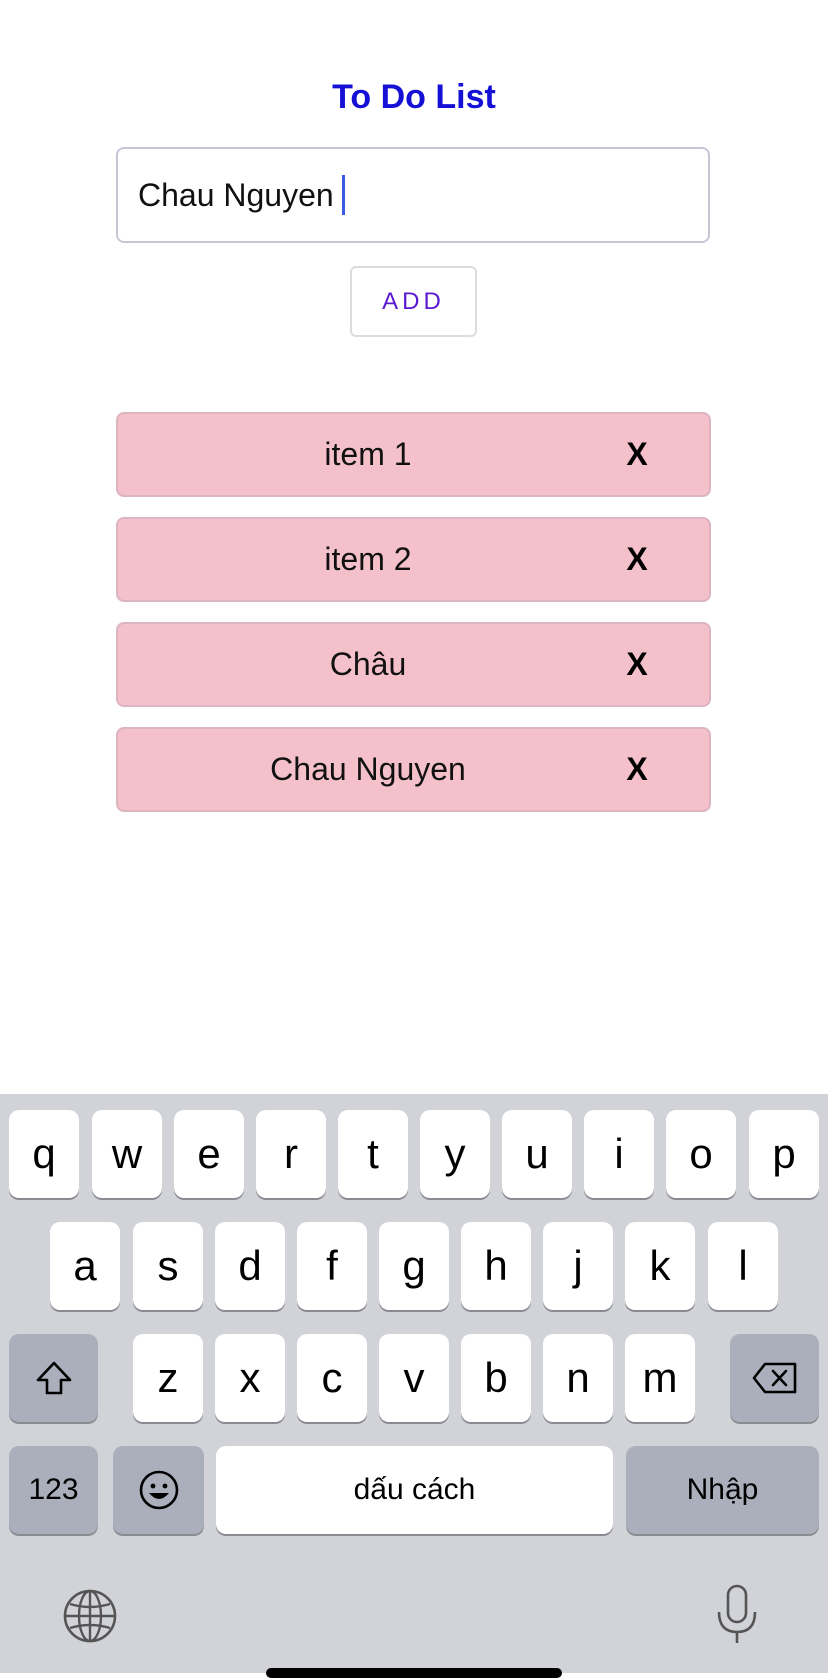 The height and width of the screenshot is (1678, 828). I want to click on key-w: w, so click(127, 1154).